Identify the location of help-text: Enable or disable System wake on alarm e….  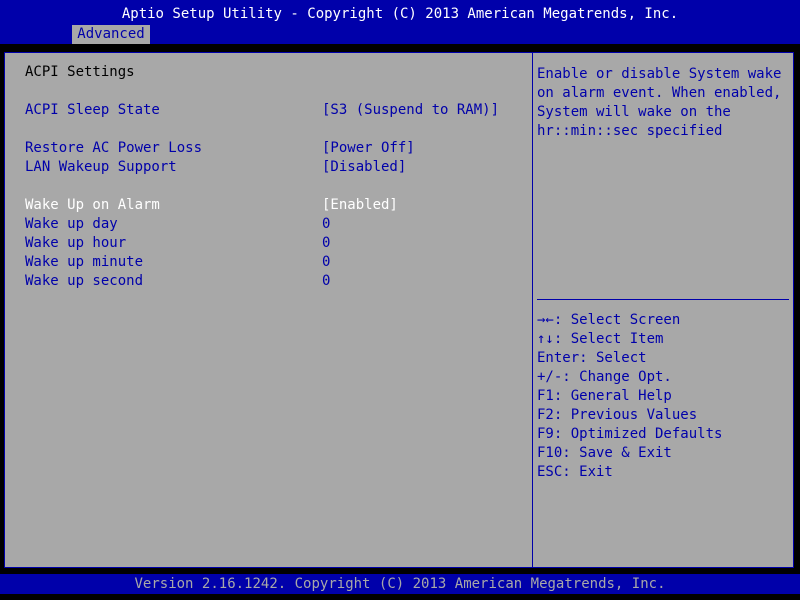
(659, 103).